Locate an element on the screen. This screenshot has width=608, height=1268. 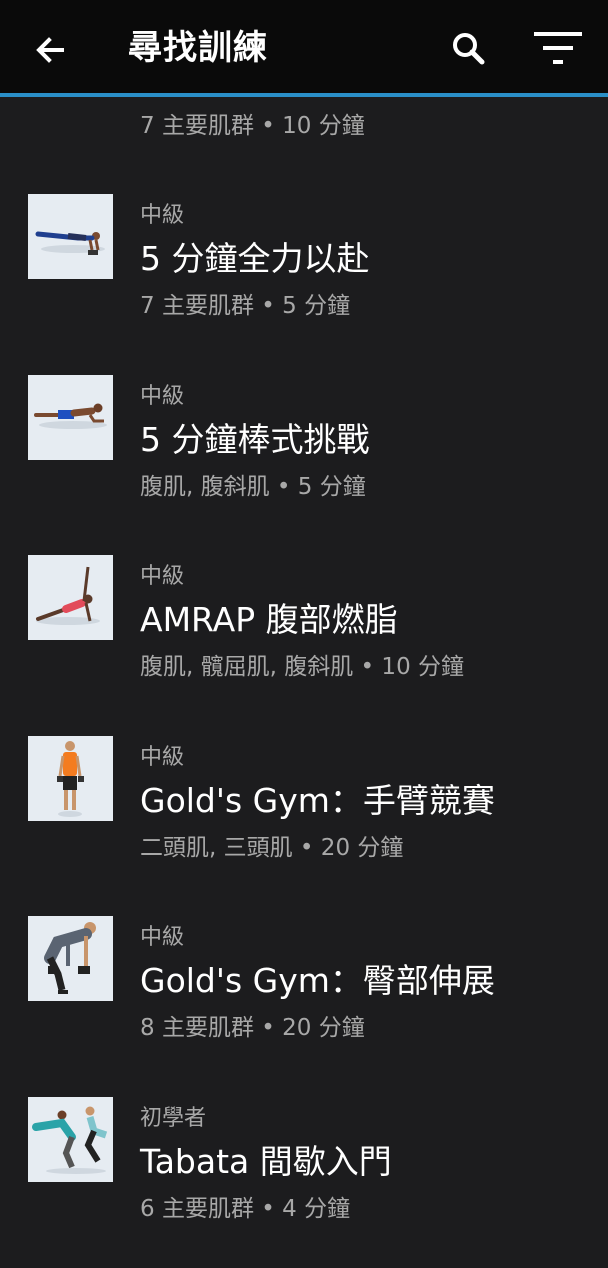
workout-name: Tabata 間歇入門 is located at coordinates (266, 1161).